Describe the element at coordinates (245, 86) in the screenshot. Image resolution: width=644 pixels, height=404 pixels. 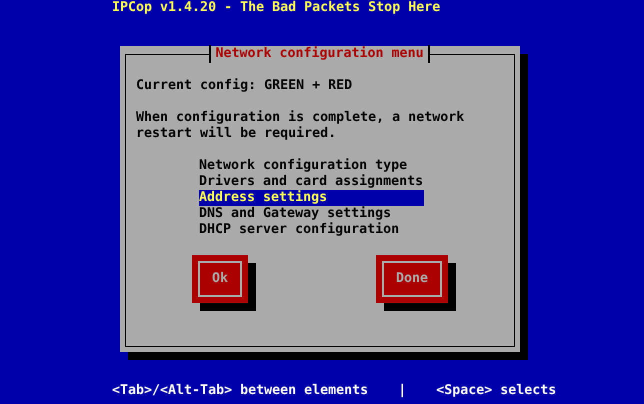
I see `current-config-text: Current config: GREEN + RED` at that location.